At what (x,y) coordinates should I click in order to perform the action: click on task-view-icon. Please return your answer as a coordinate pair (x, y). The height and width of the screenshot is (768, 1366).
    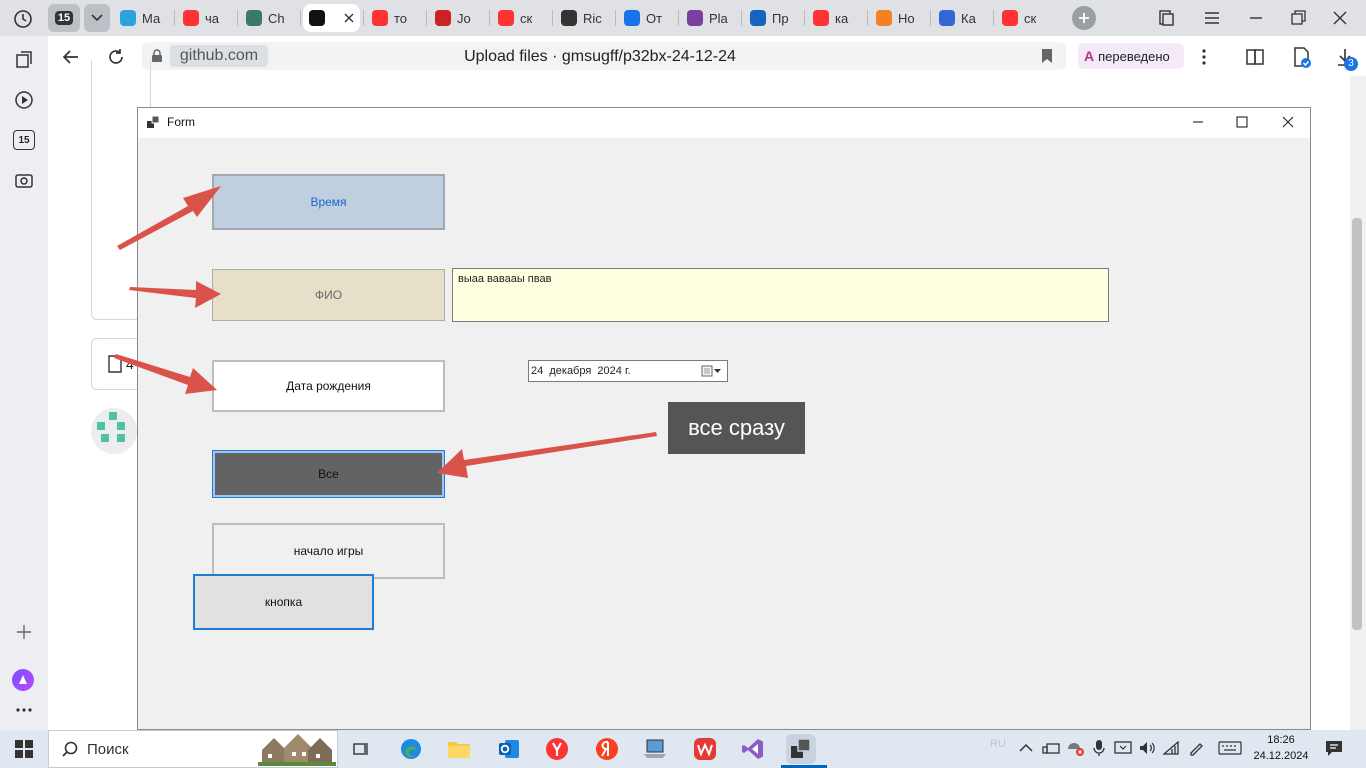
    Looking at the image, I should click on (361, 749).